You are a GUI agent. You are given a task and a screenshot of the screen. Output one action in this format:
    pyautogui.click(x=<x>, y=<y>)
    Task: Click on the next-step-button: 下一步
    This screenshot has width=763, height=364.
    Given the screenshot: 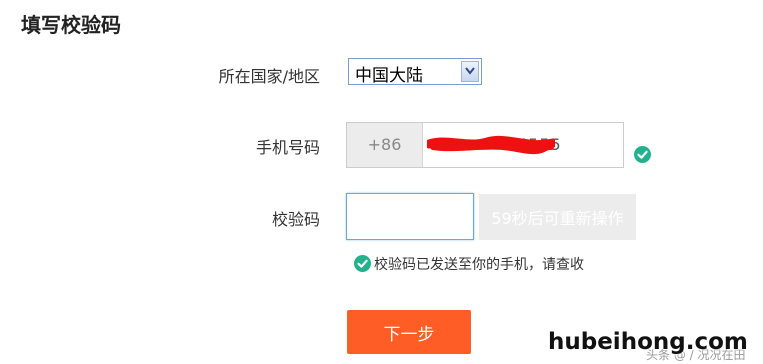 What is the action you would take?
    pyautogui.click(x=409, y=332)
    